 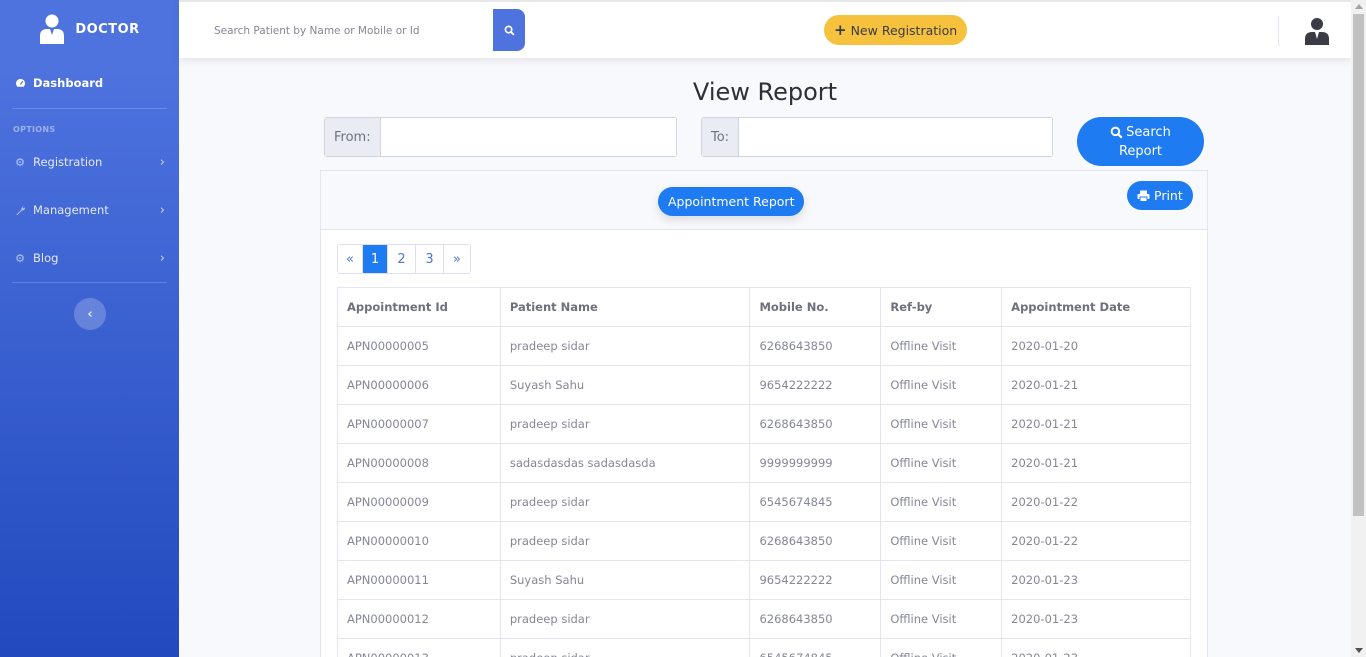 I want to click on sidebar-item-label: Dashboard, so click(x=68, y=83).